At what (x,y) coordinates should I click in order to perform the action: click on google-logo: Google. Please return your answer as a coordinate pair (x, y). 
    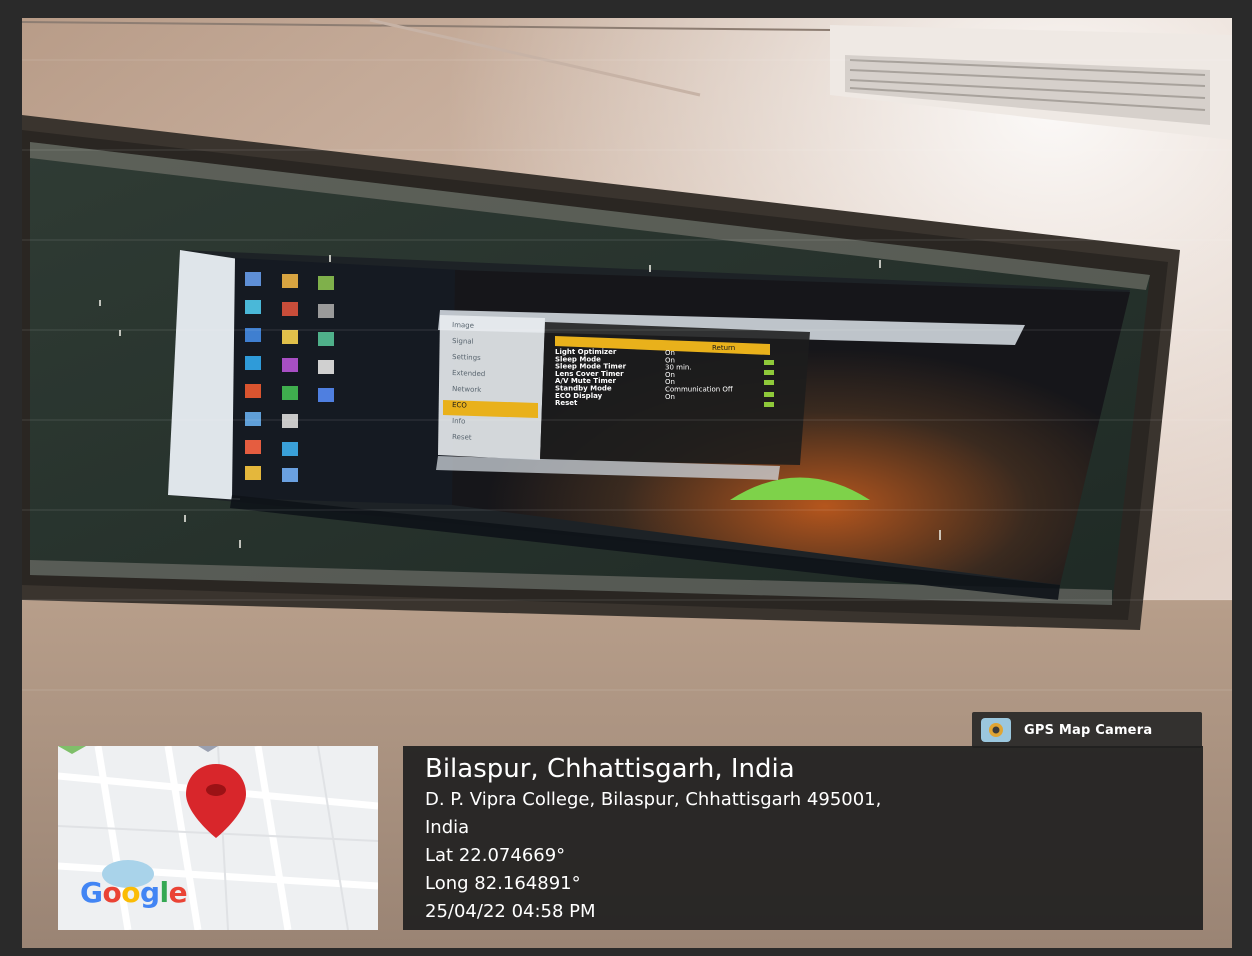
    Looking at the image, I should click on (134, 892).